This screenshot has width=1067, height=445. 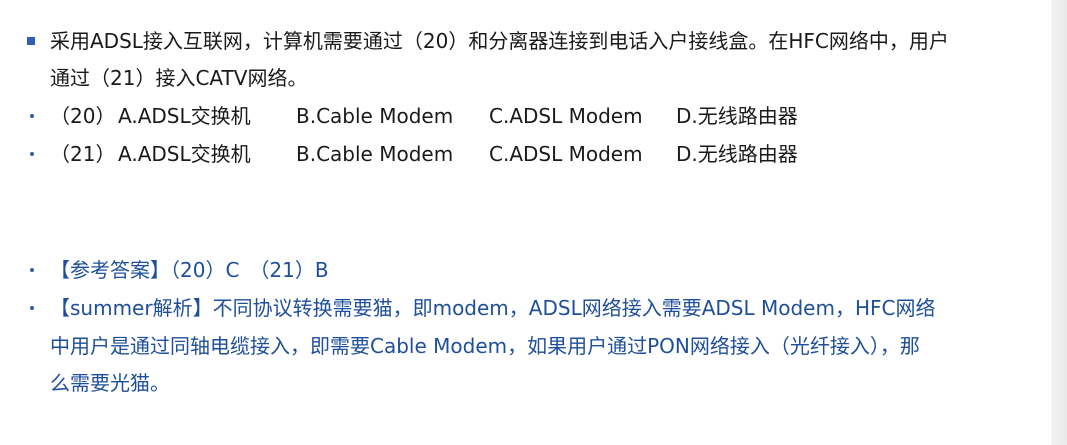 What do you see at coordinates (83, 116) in the screenshot?
I see `option-label: （20）` at bounding box center [83, 116].